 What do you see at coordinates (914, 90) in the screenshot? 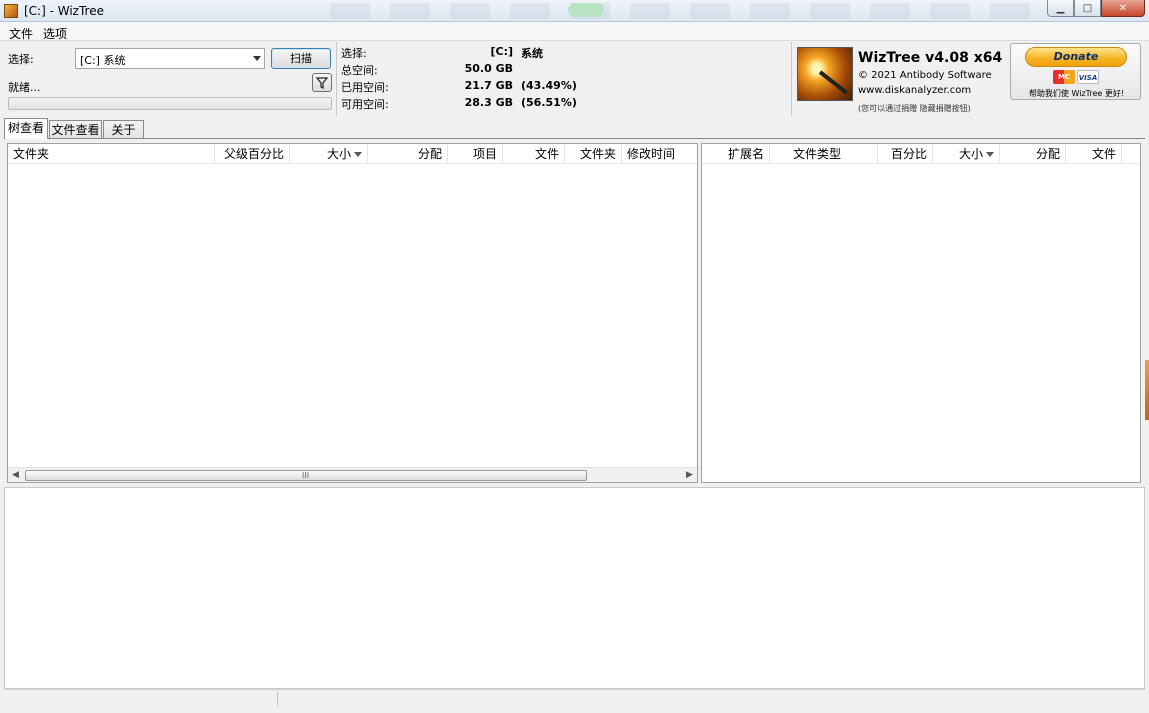
I see `website-link: www.diskanalyzer.com` at bounding box center [914, 90].